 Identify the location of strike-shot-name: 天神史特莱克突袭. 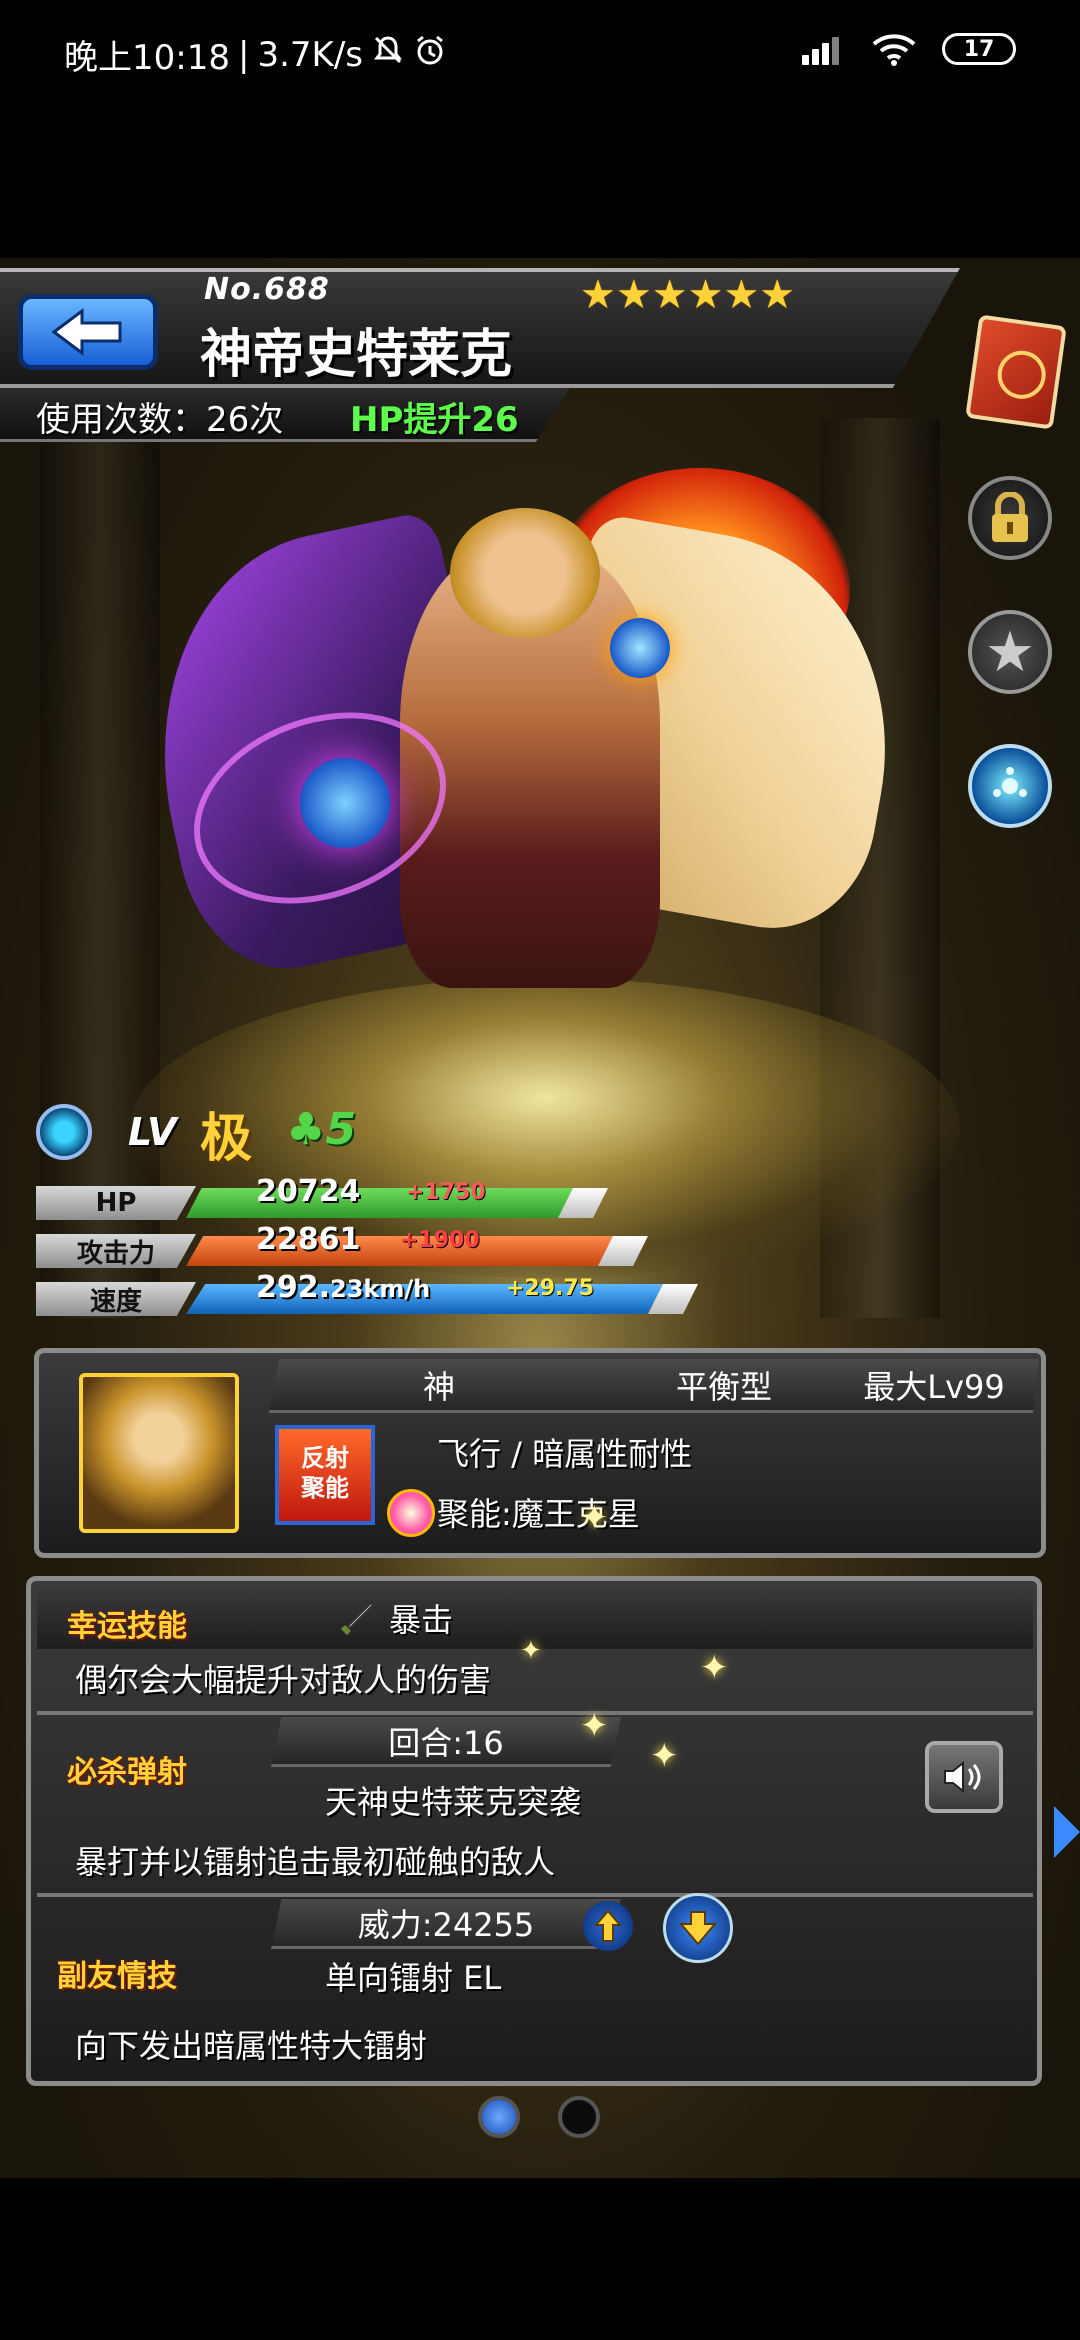
(453, 1802).